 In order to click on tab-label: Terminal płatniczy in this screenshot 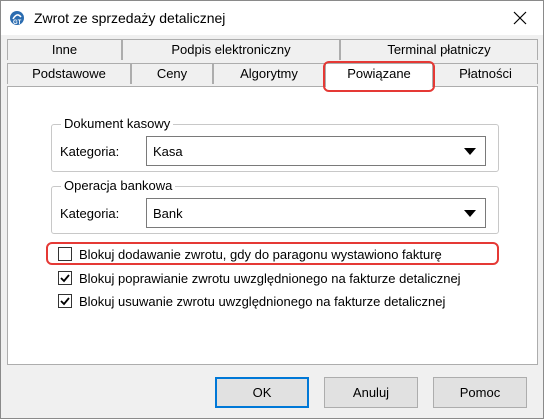, I will do `click(439, 49)`.